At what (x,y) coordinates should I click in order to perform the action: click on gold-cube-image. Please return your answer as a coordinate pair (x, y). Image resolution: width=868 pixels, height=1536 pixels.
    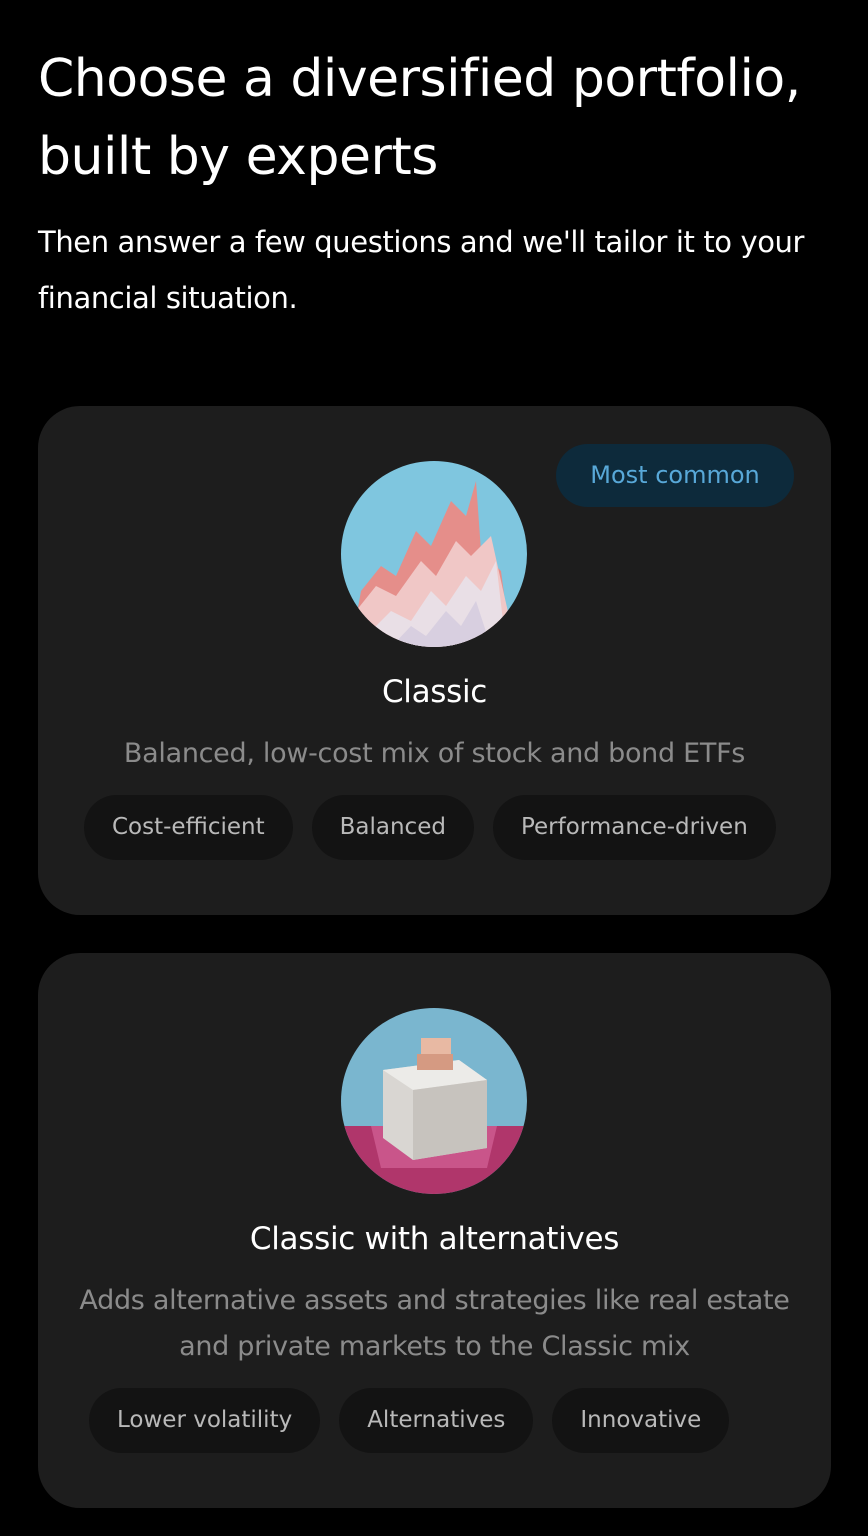
    Looking at the image, I should click on (434, 1101).